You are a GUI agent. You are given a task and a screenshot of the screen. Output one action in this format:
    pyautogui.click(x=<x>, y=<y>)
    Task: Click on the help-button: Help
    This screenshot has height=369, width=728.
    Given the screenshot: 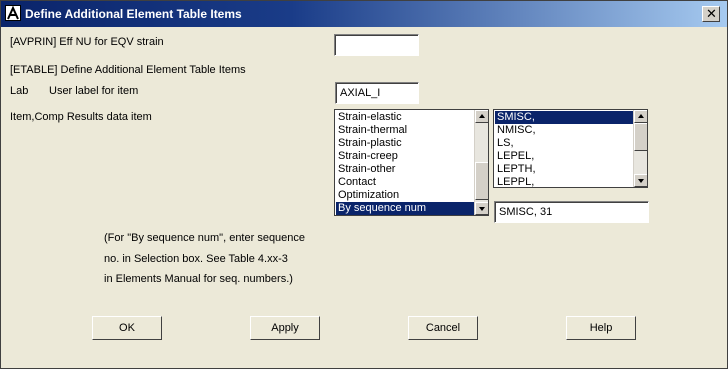 What is the action you would take?
    pyautogui.click(x=601, y=328)
    